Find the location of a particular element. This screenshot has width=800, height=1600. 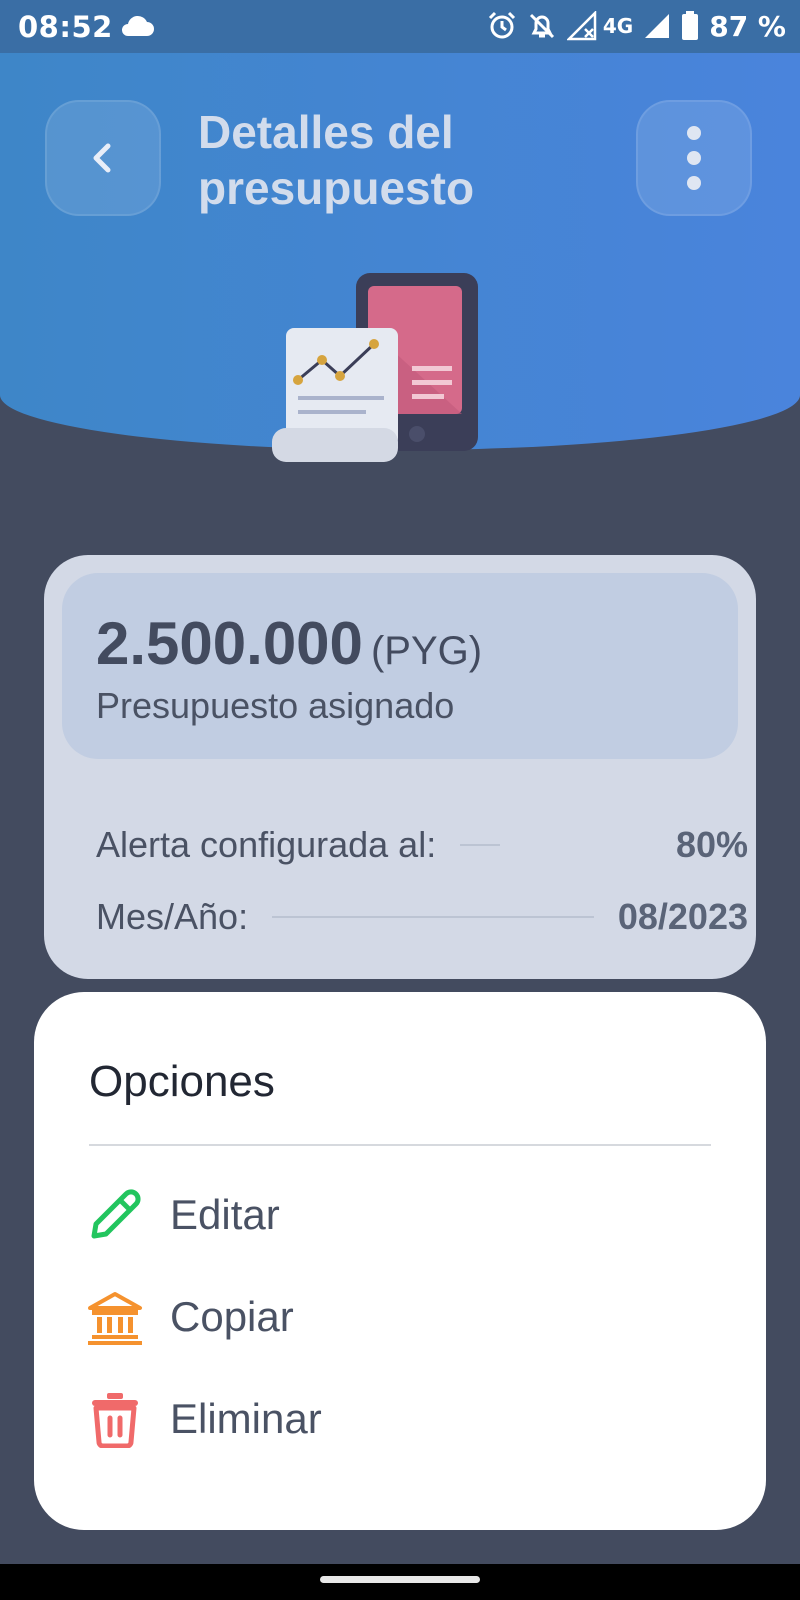

delete-label: Eliminar is located at coordinates (246, 1418).